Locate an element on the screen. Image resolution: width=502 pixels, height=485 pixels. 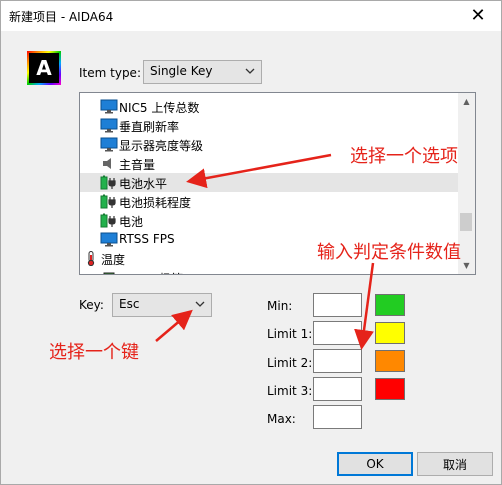
key-label: Key: is located at coordinates (91, 305).